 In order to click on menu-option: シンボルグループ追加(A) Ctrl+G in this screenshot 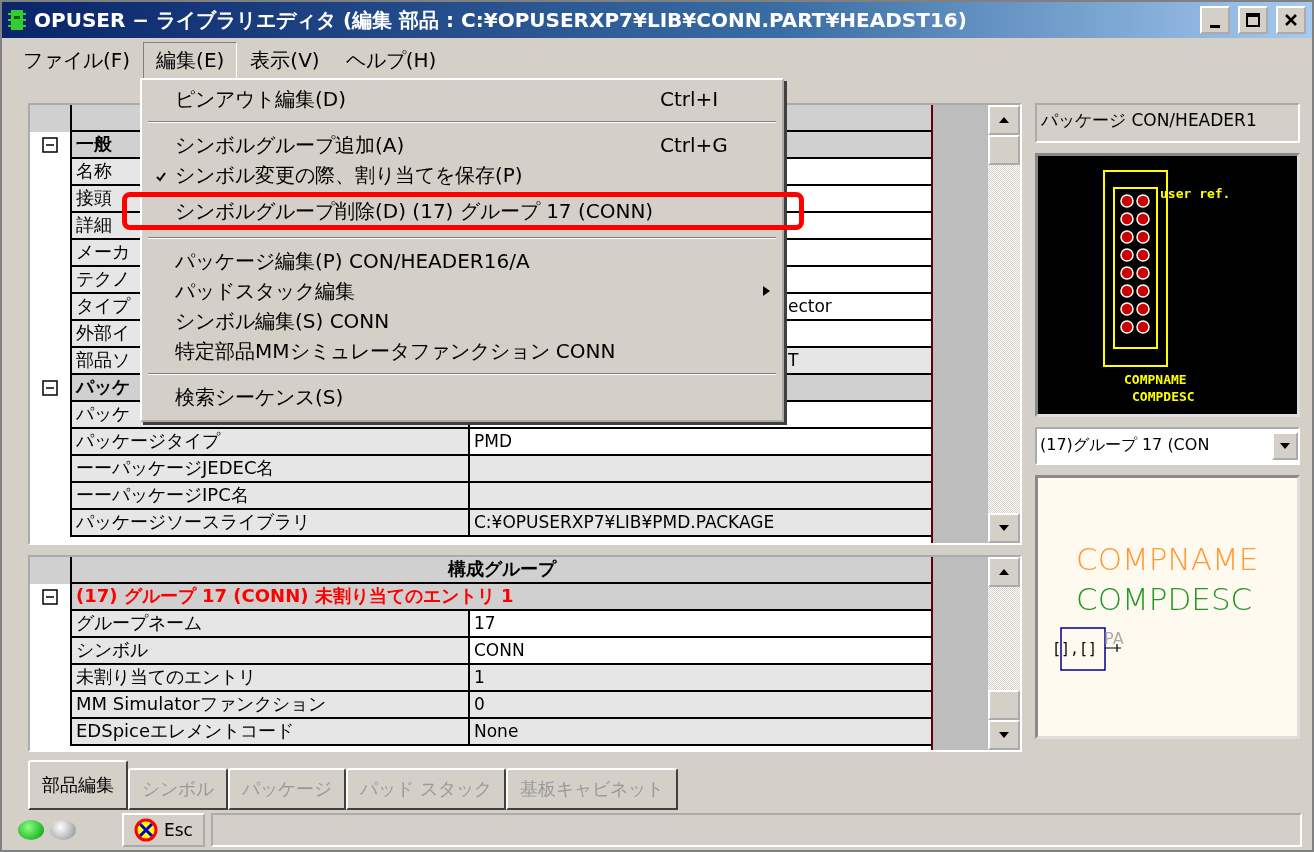, I will do `click(462, 145)`.